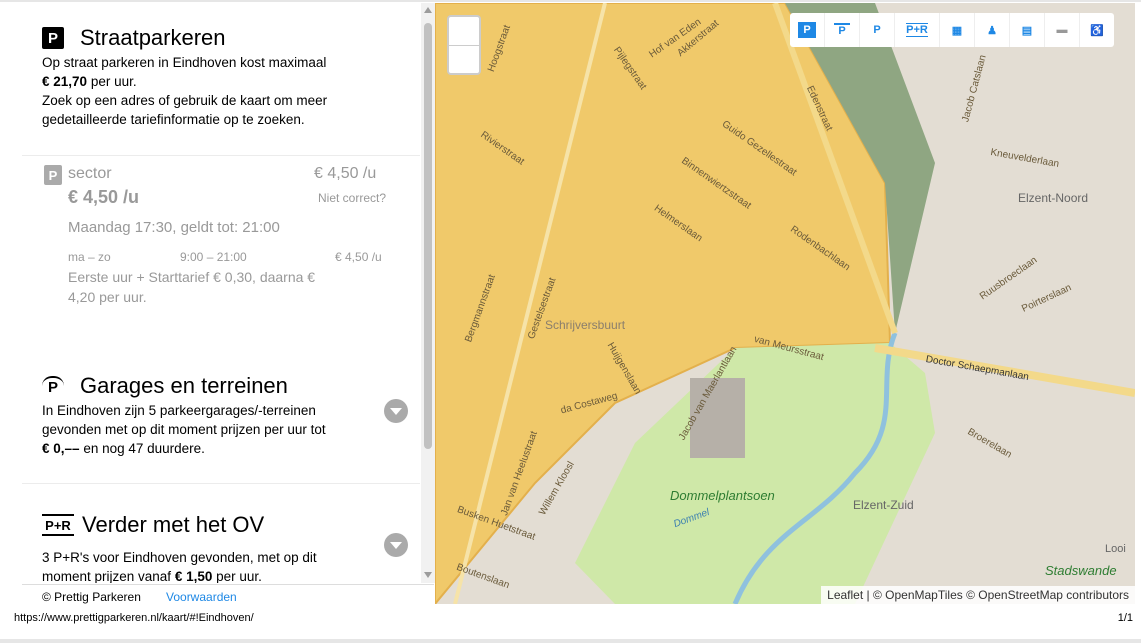 This screenshot has width=1141, height=643. I want to click on map-label-looi: Looi, so click(1115, 549).